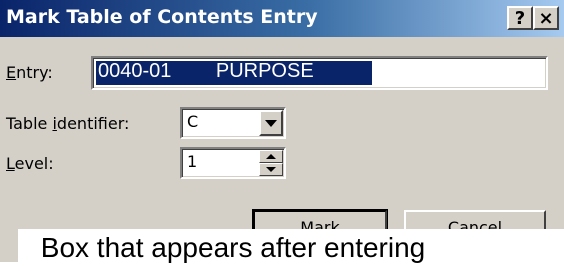  I want to click on arrow-down-icon, so click(271, 169).